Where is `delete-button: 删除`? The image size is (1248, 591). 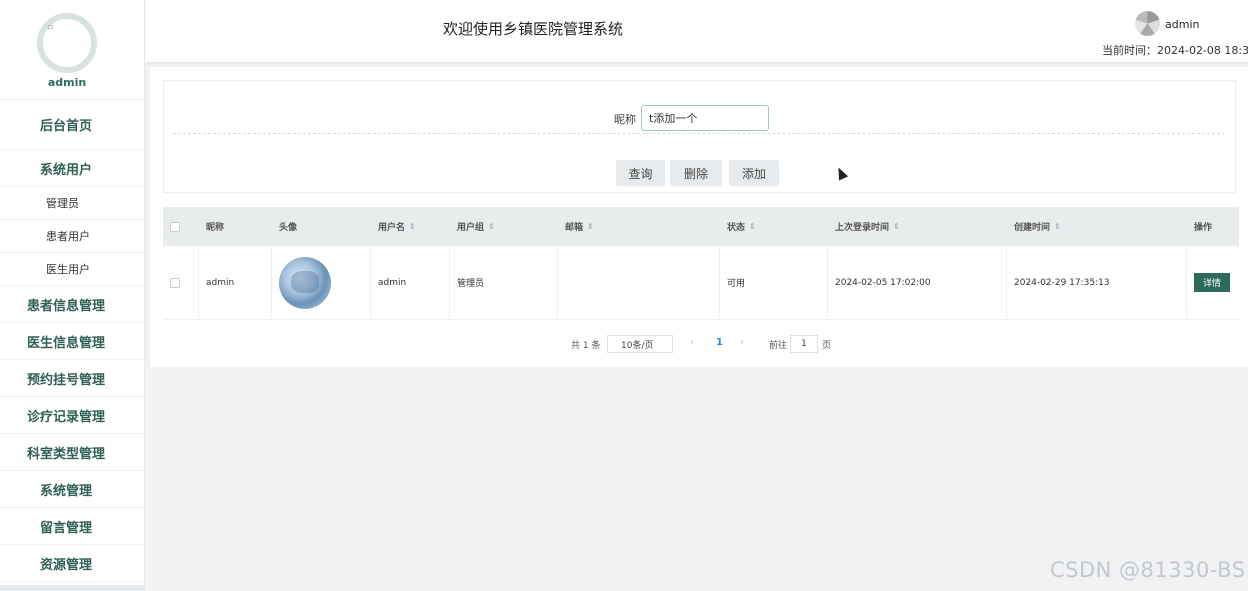 delete-button: 删除 is located at coordinates (696, 173).